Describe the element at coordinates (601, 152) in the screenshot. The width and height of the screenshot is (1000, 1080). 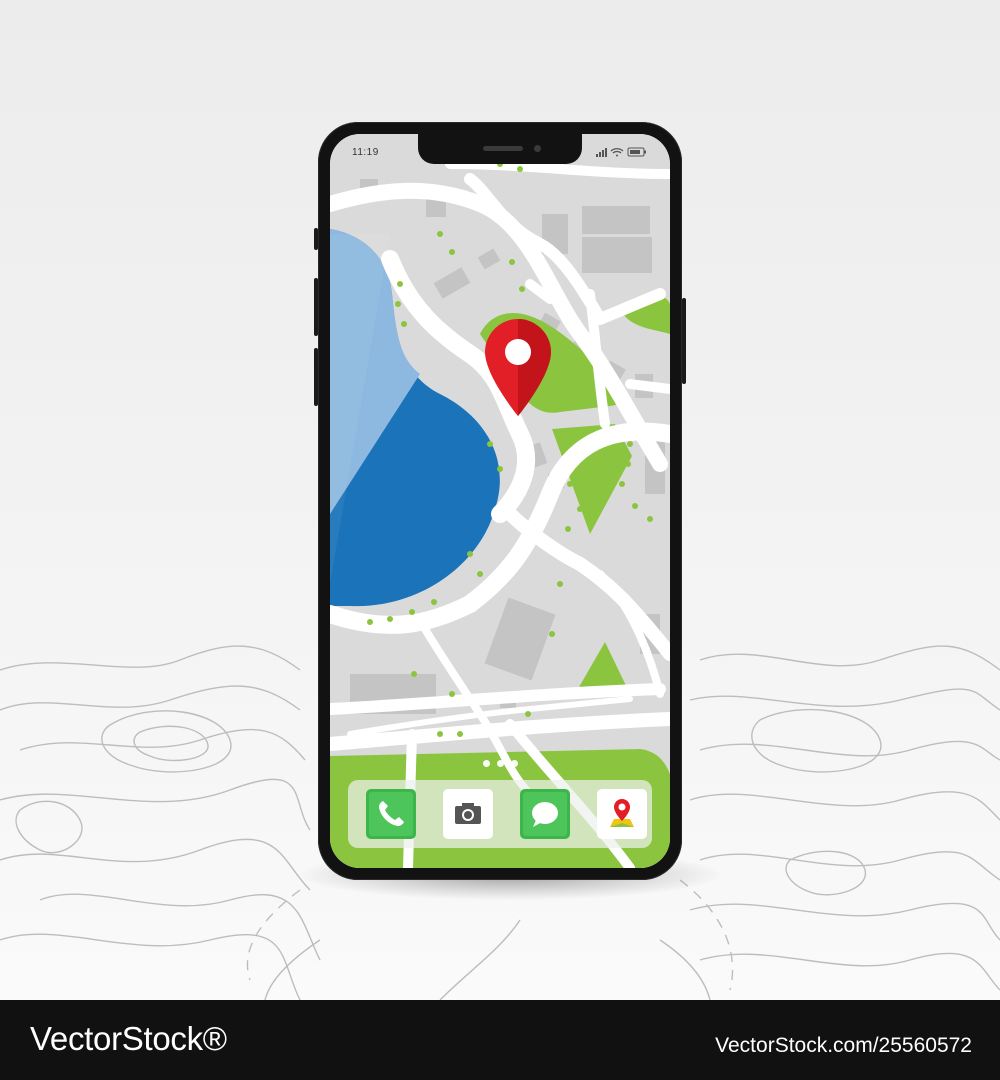
I see `signal-icon` at that location.